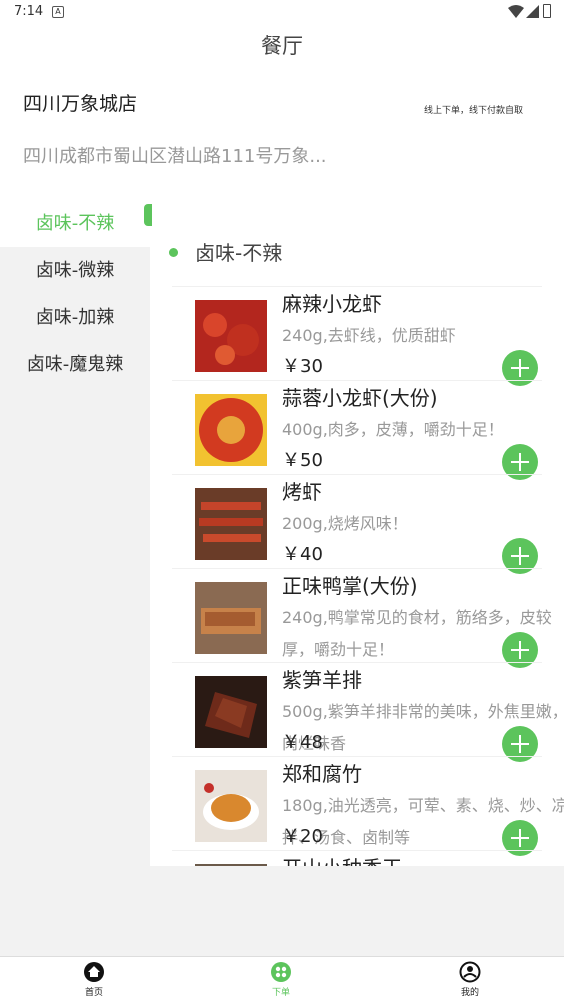 This screenshot has height=1005, width=564. Describe the element at coordinates (173, 252) in the screenshot. I see `section-dot-icon` at that location.